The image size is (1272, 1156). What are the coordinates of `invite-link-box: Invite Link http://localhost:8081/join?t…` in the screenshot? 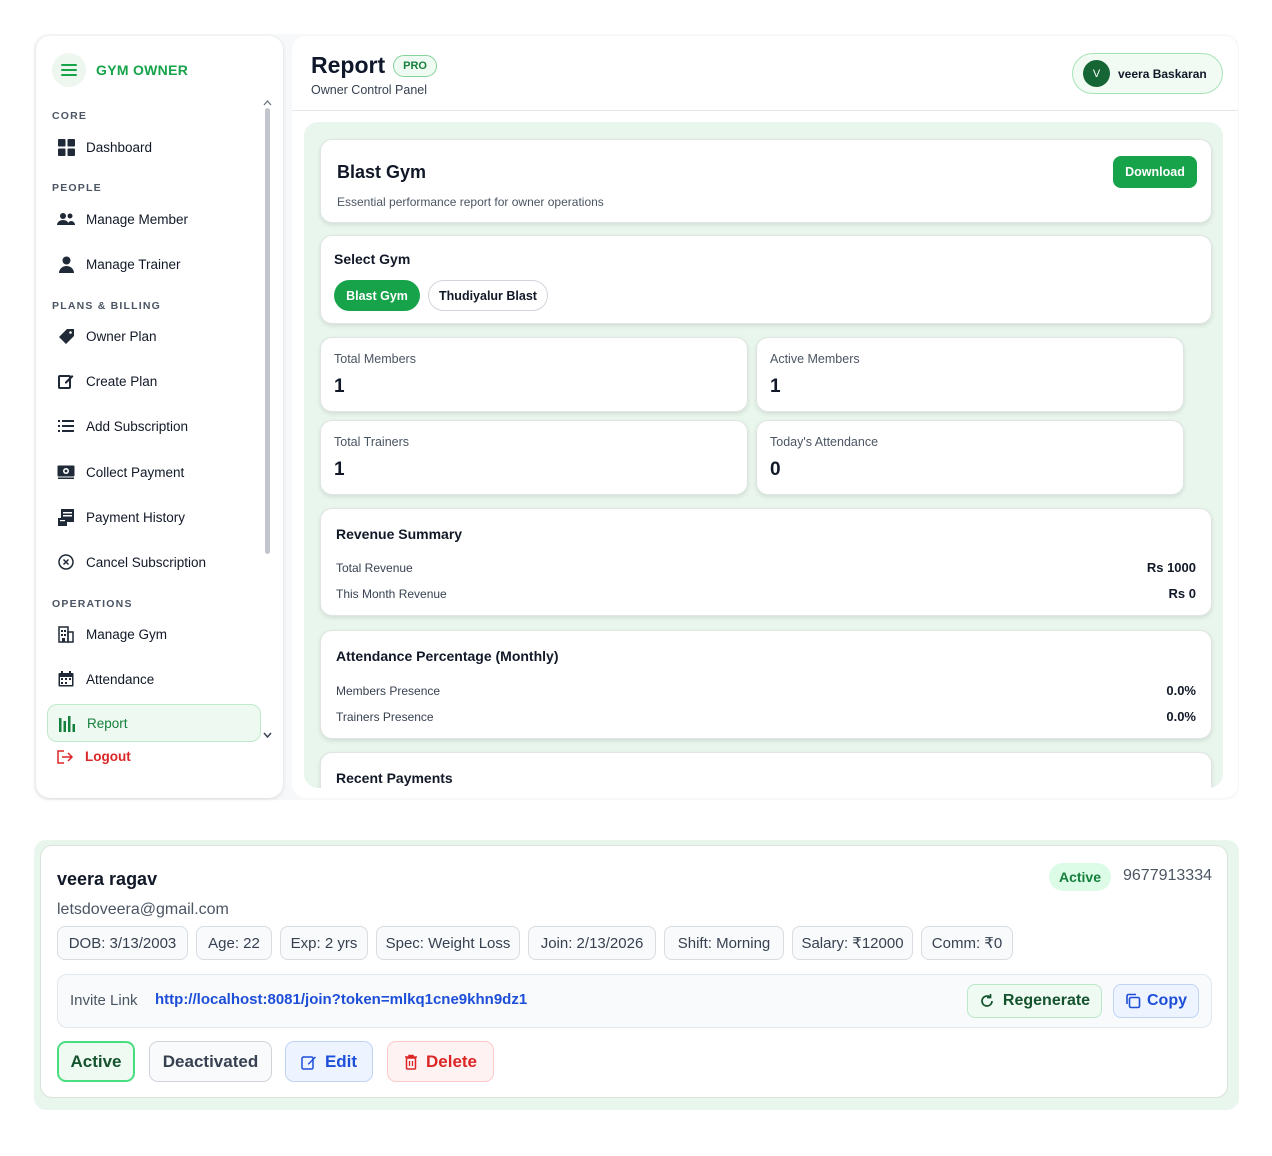 It's located at (634, 1001).